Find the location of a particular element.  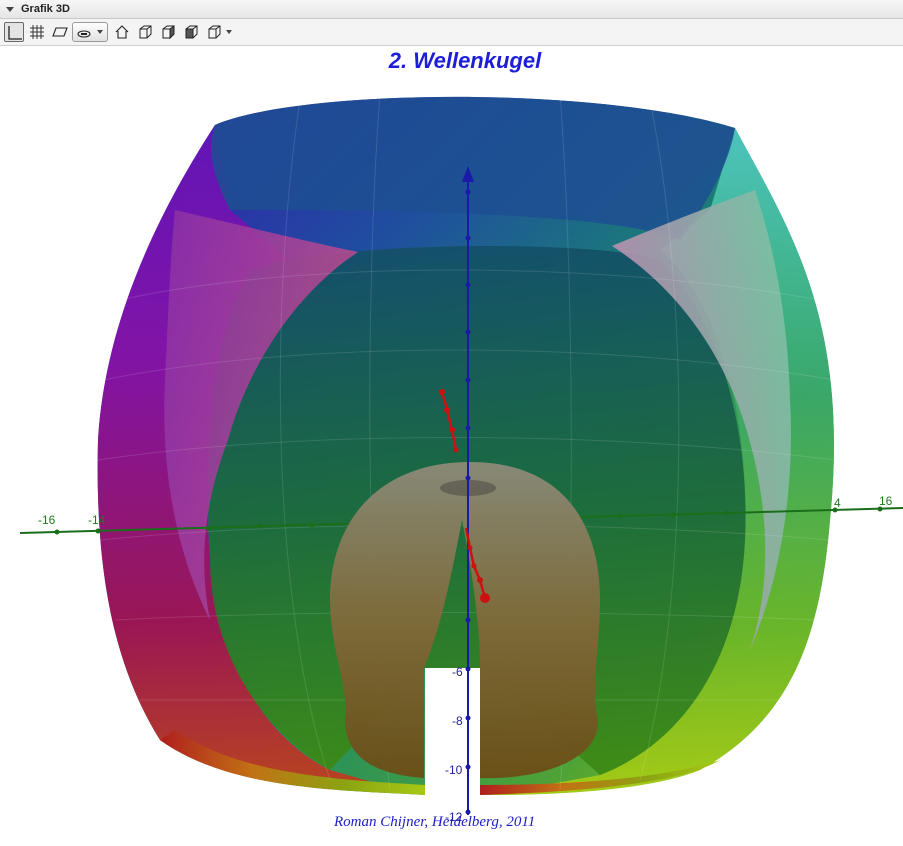

z-axis-label-neg6: -6 is located at coordinates (457, 672).